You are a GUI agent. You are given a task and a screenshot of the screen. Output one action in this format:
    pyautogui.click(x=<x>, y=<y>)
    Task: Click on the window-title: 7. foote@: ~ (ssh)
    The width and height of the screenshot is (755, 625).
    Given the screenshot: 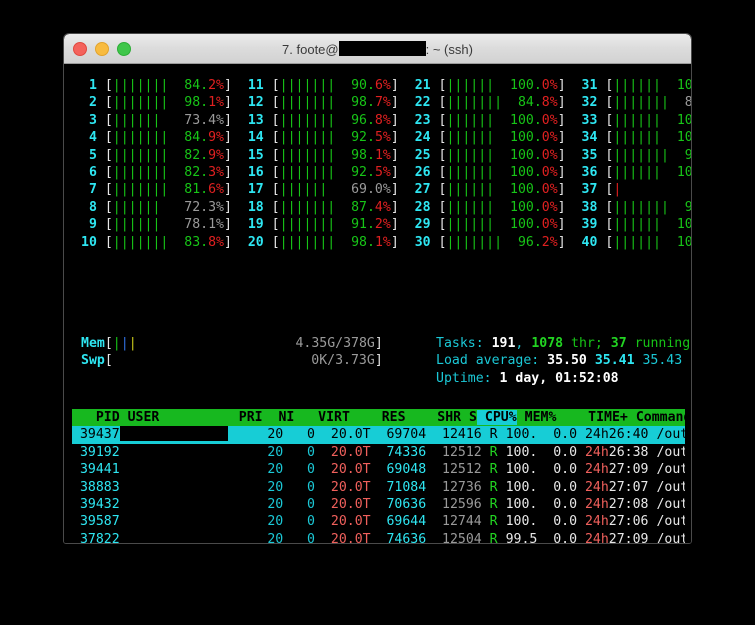 What is the action you would take?
    pyautogui.click(x=377, y=48)
    